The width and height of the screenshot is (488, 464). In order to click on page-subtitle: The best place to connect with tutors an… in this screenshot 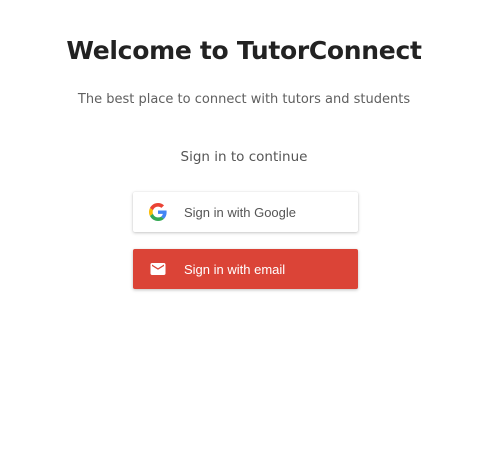, I will do `click(244, 99)`.